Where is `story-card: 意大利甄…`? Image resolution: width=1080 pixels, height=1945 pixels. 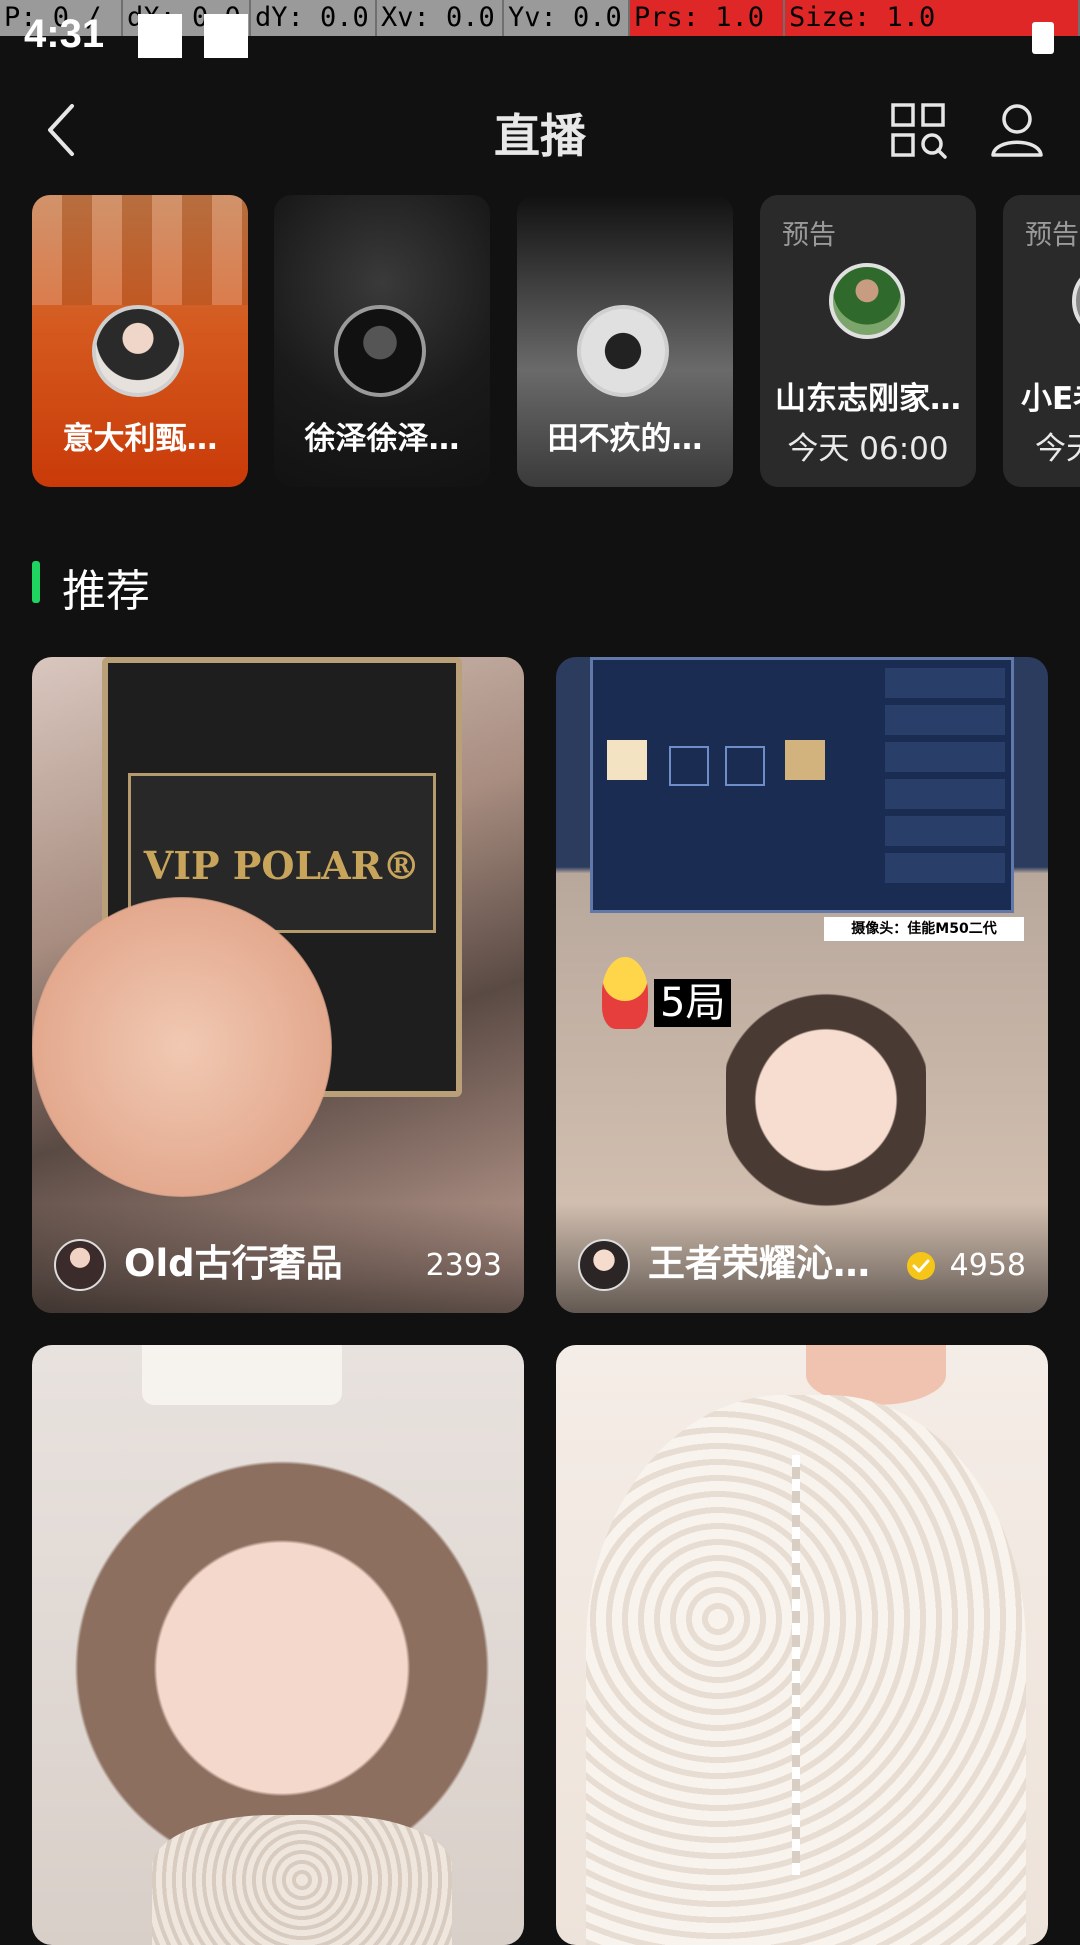
story-card: 意大利甄… is located at coordinates (140, 341).